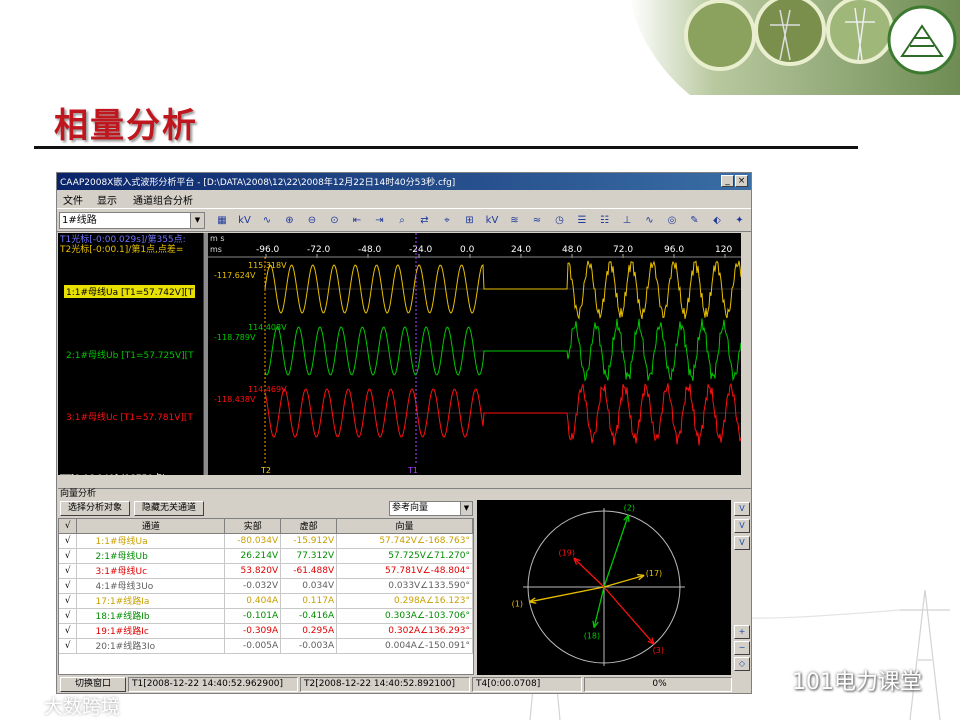 Image resolution: width=960 pixels, height=720 pixels. I want to click on channel-min-value: -118.789V, so click(235, 337).